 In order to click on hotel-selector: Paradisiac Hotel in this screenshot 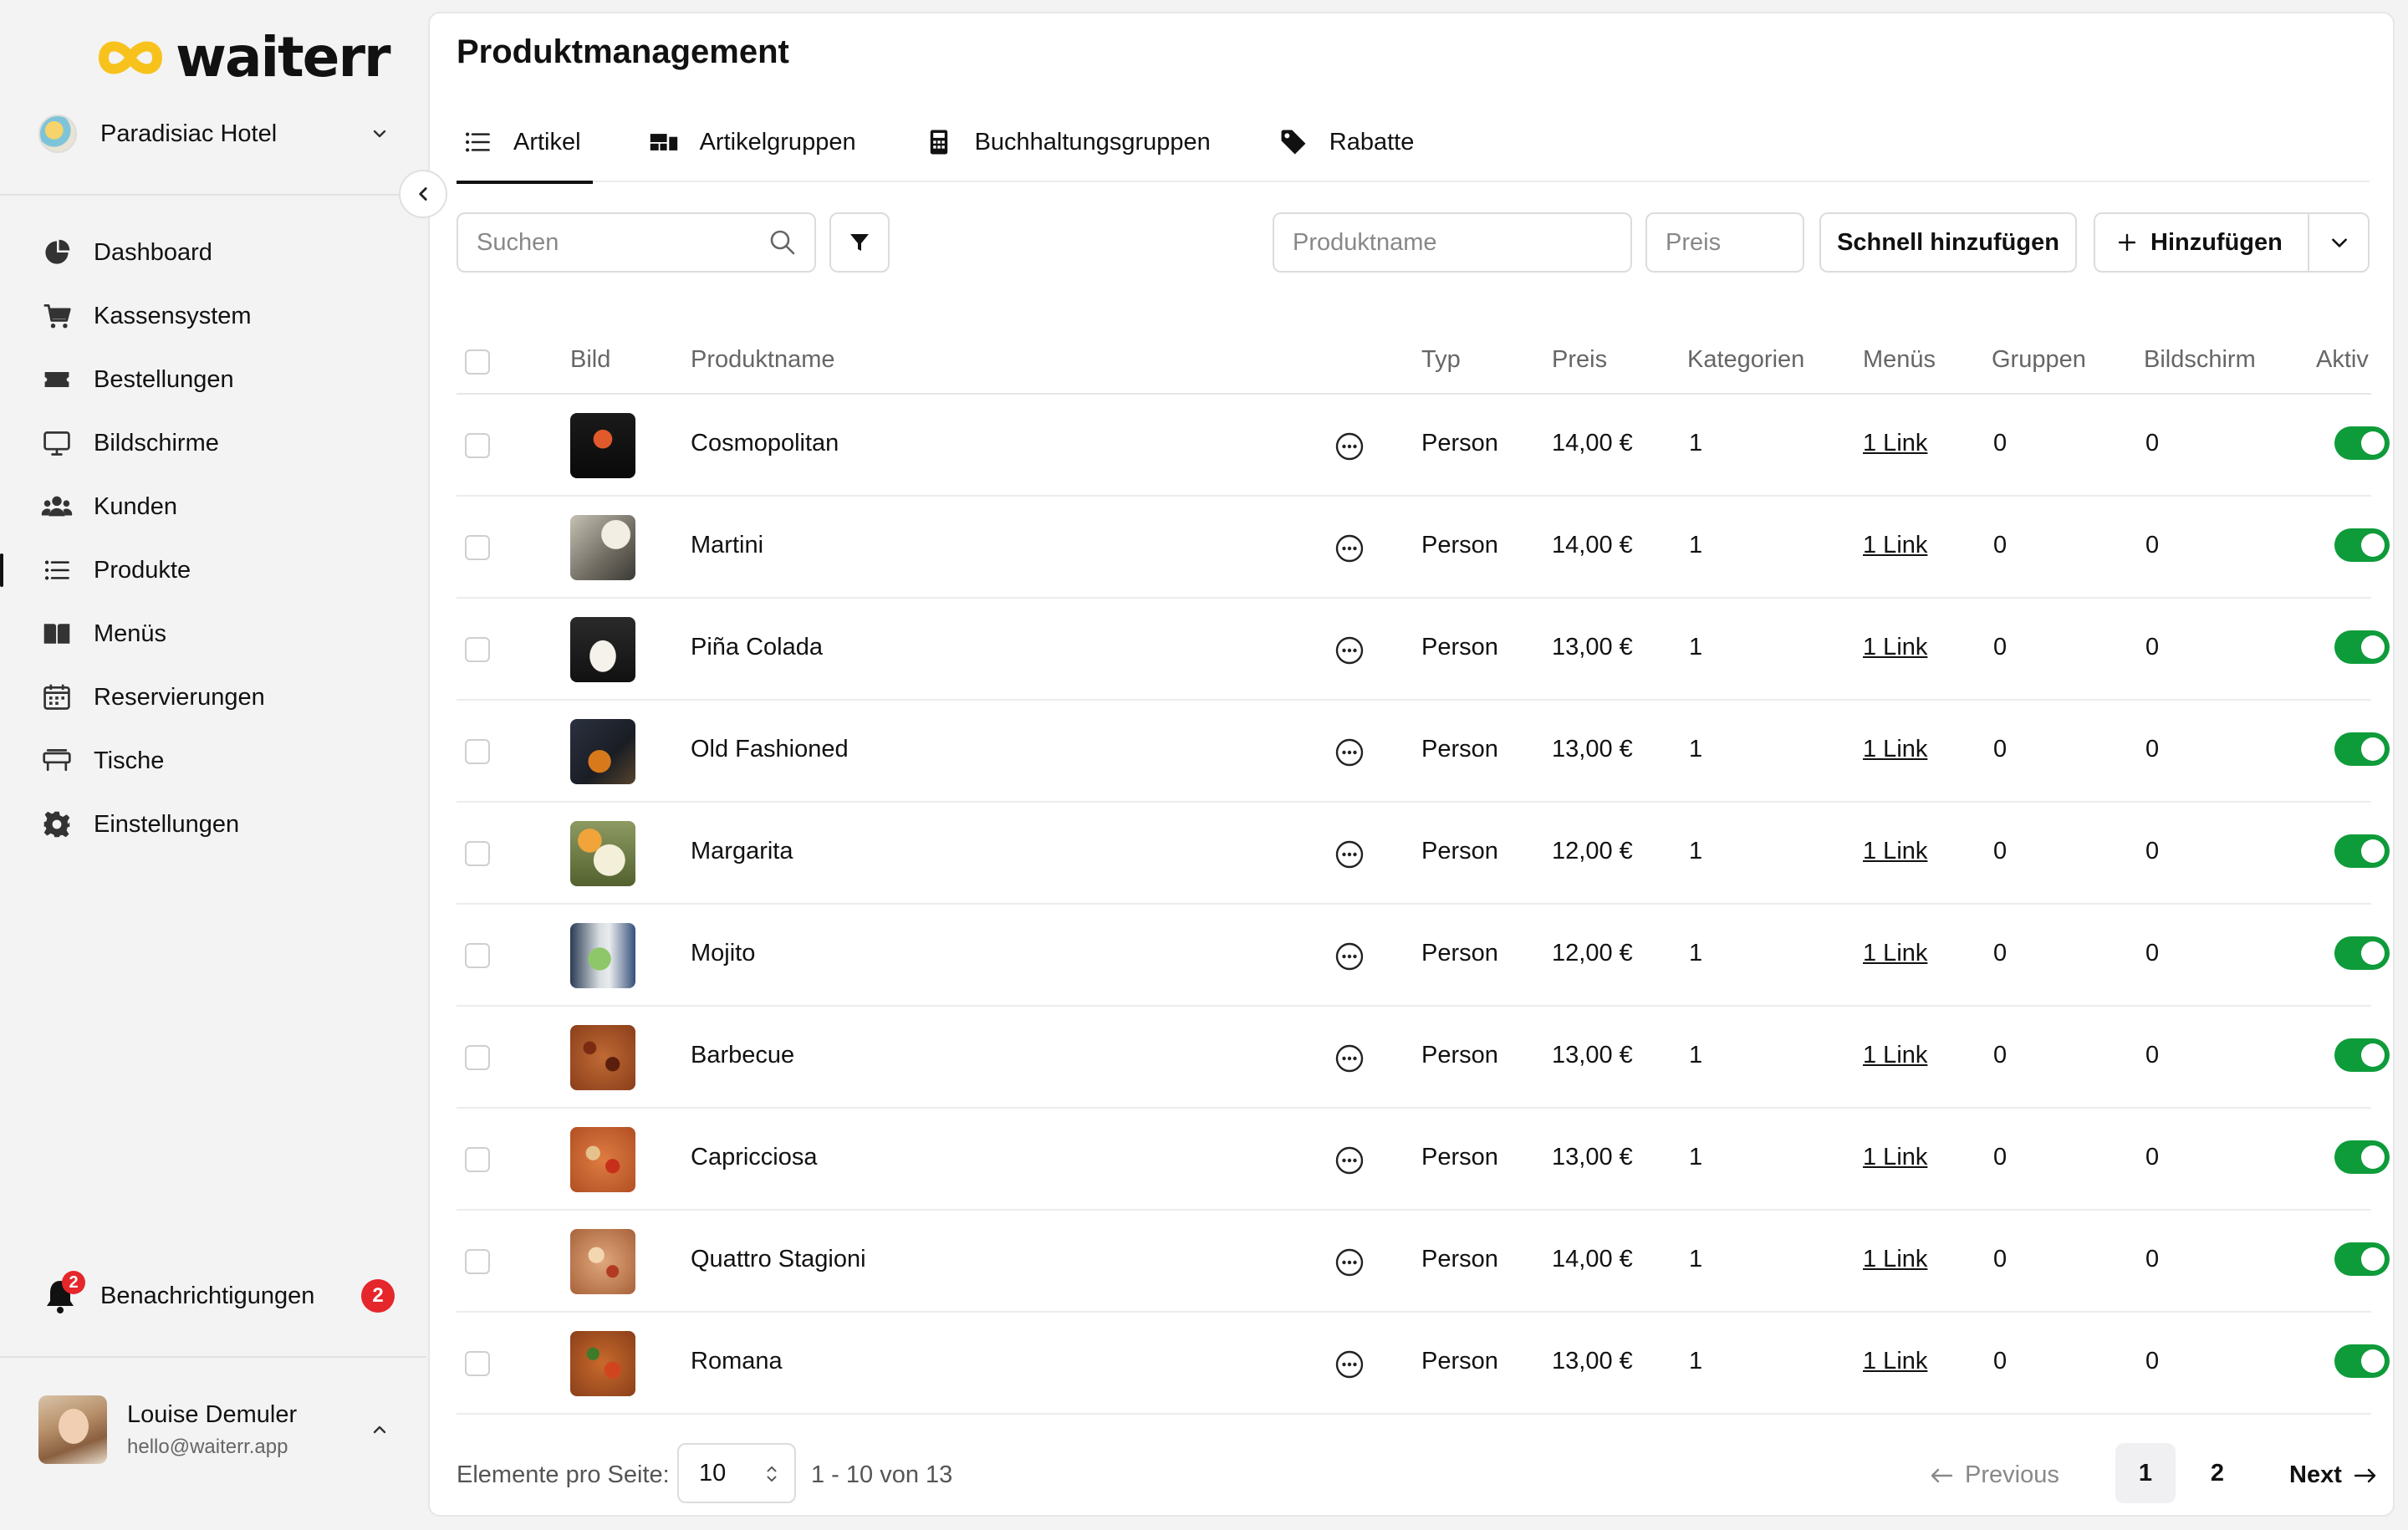, I will do `click(214, 134)`.